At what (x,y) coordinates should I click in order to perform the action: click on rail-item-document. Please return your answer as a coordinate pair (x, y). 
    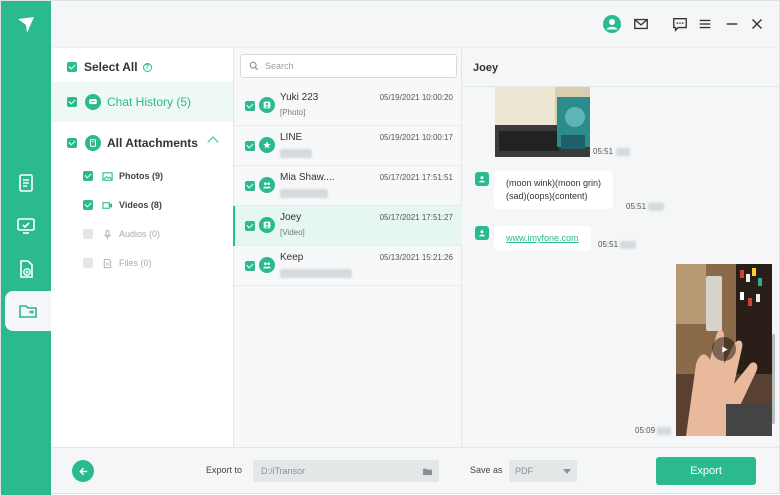
    Looking at the image, I should click on (26, 183).